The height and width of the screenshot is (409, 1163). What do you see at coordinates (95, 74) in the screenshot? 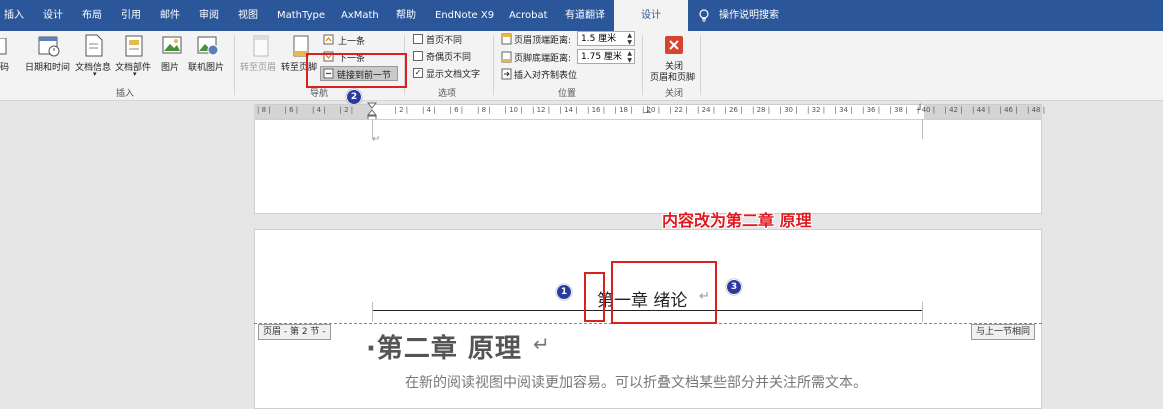
I see `document-info-dropdown-icon: ▾` at bounding box center [95, 74].